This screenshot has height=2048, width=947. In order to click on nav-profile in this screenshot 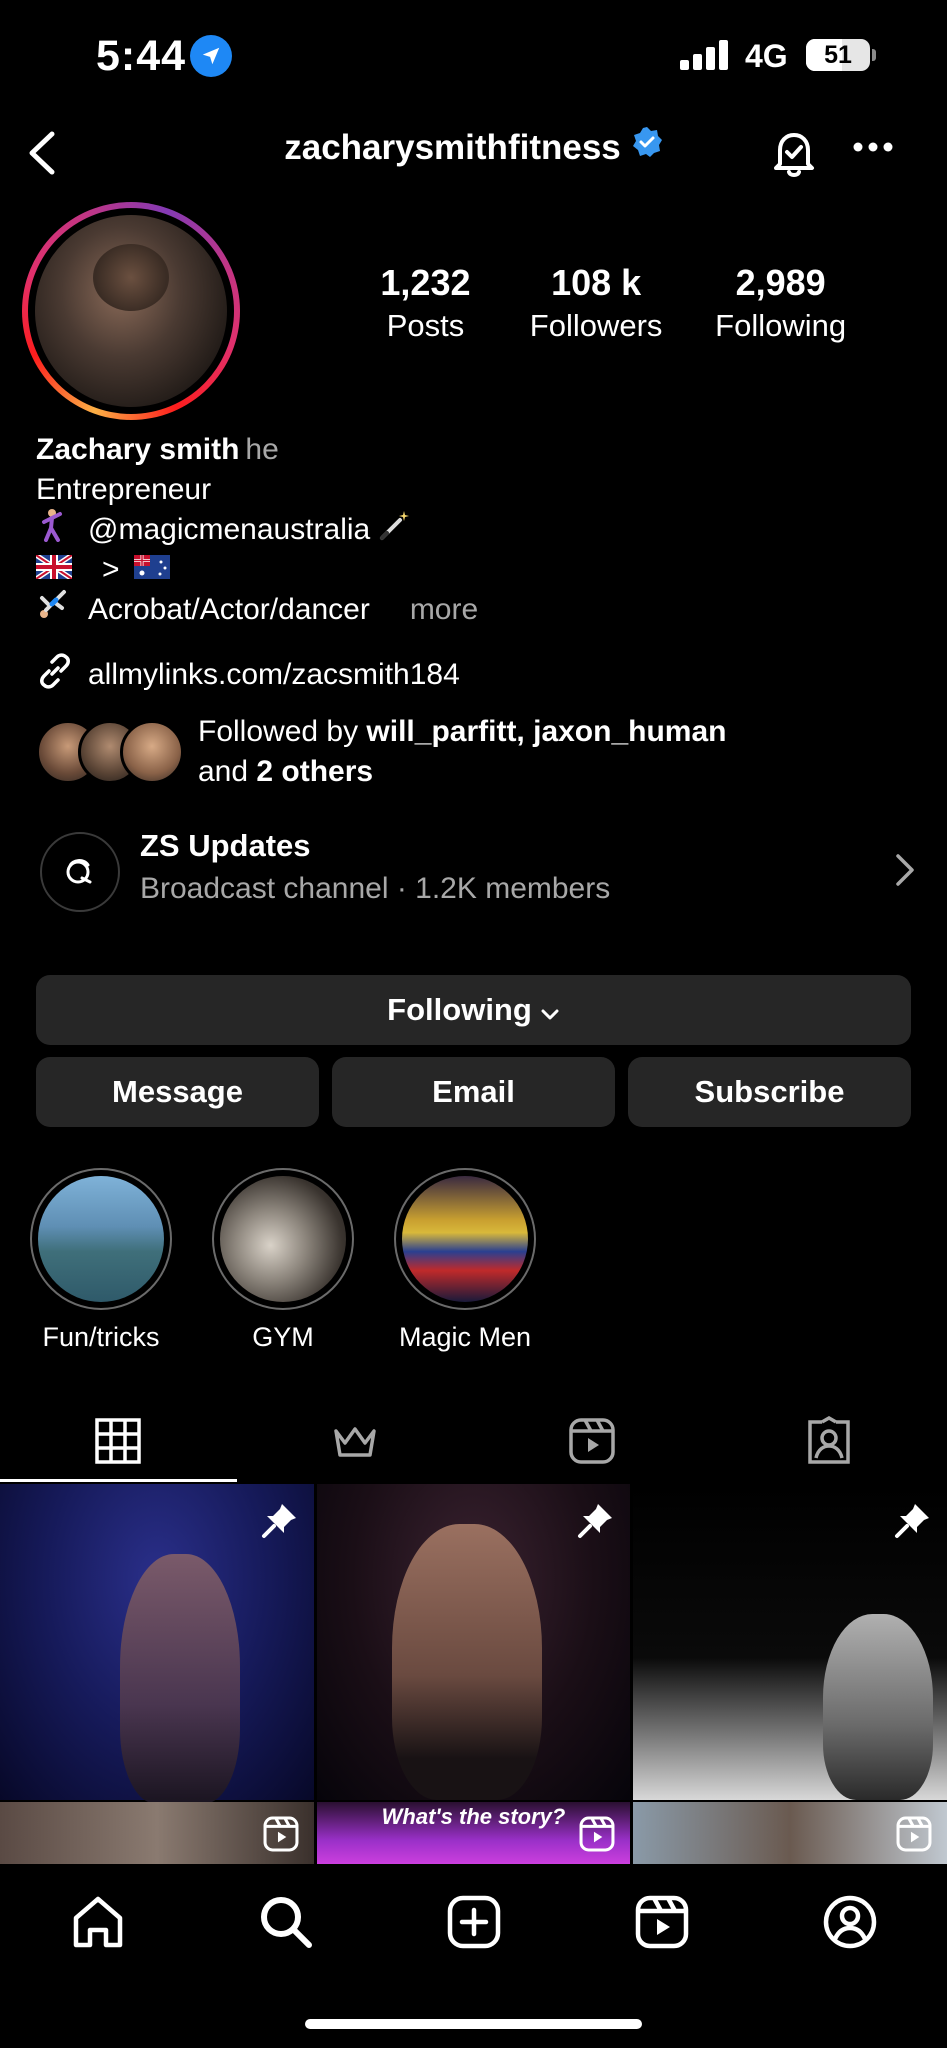, I will do `click(850, 1922)`.